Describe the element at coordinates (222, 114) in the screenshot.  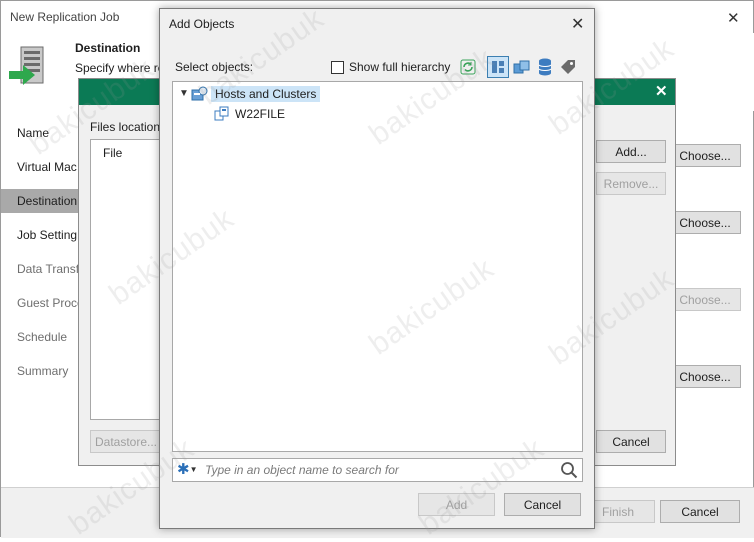
I see `server-icon` at that location.